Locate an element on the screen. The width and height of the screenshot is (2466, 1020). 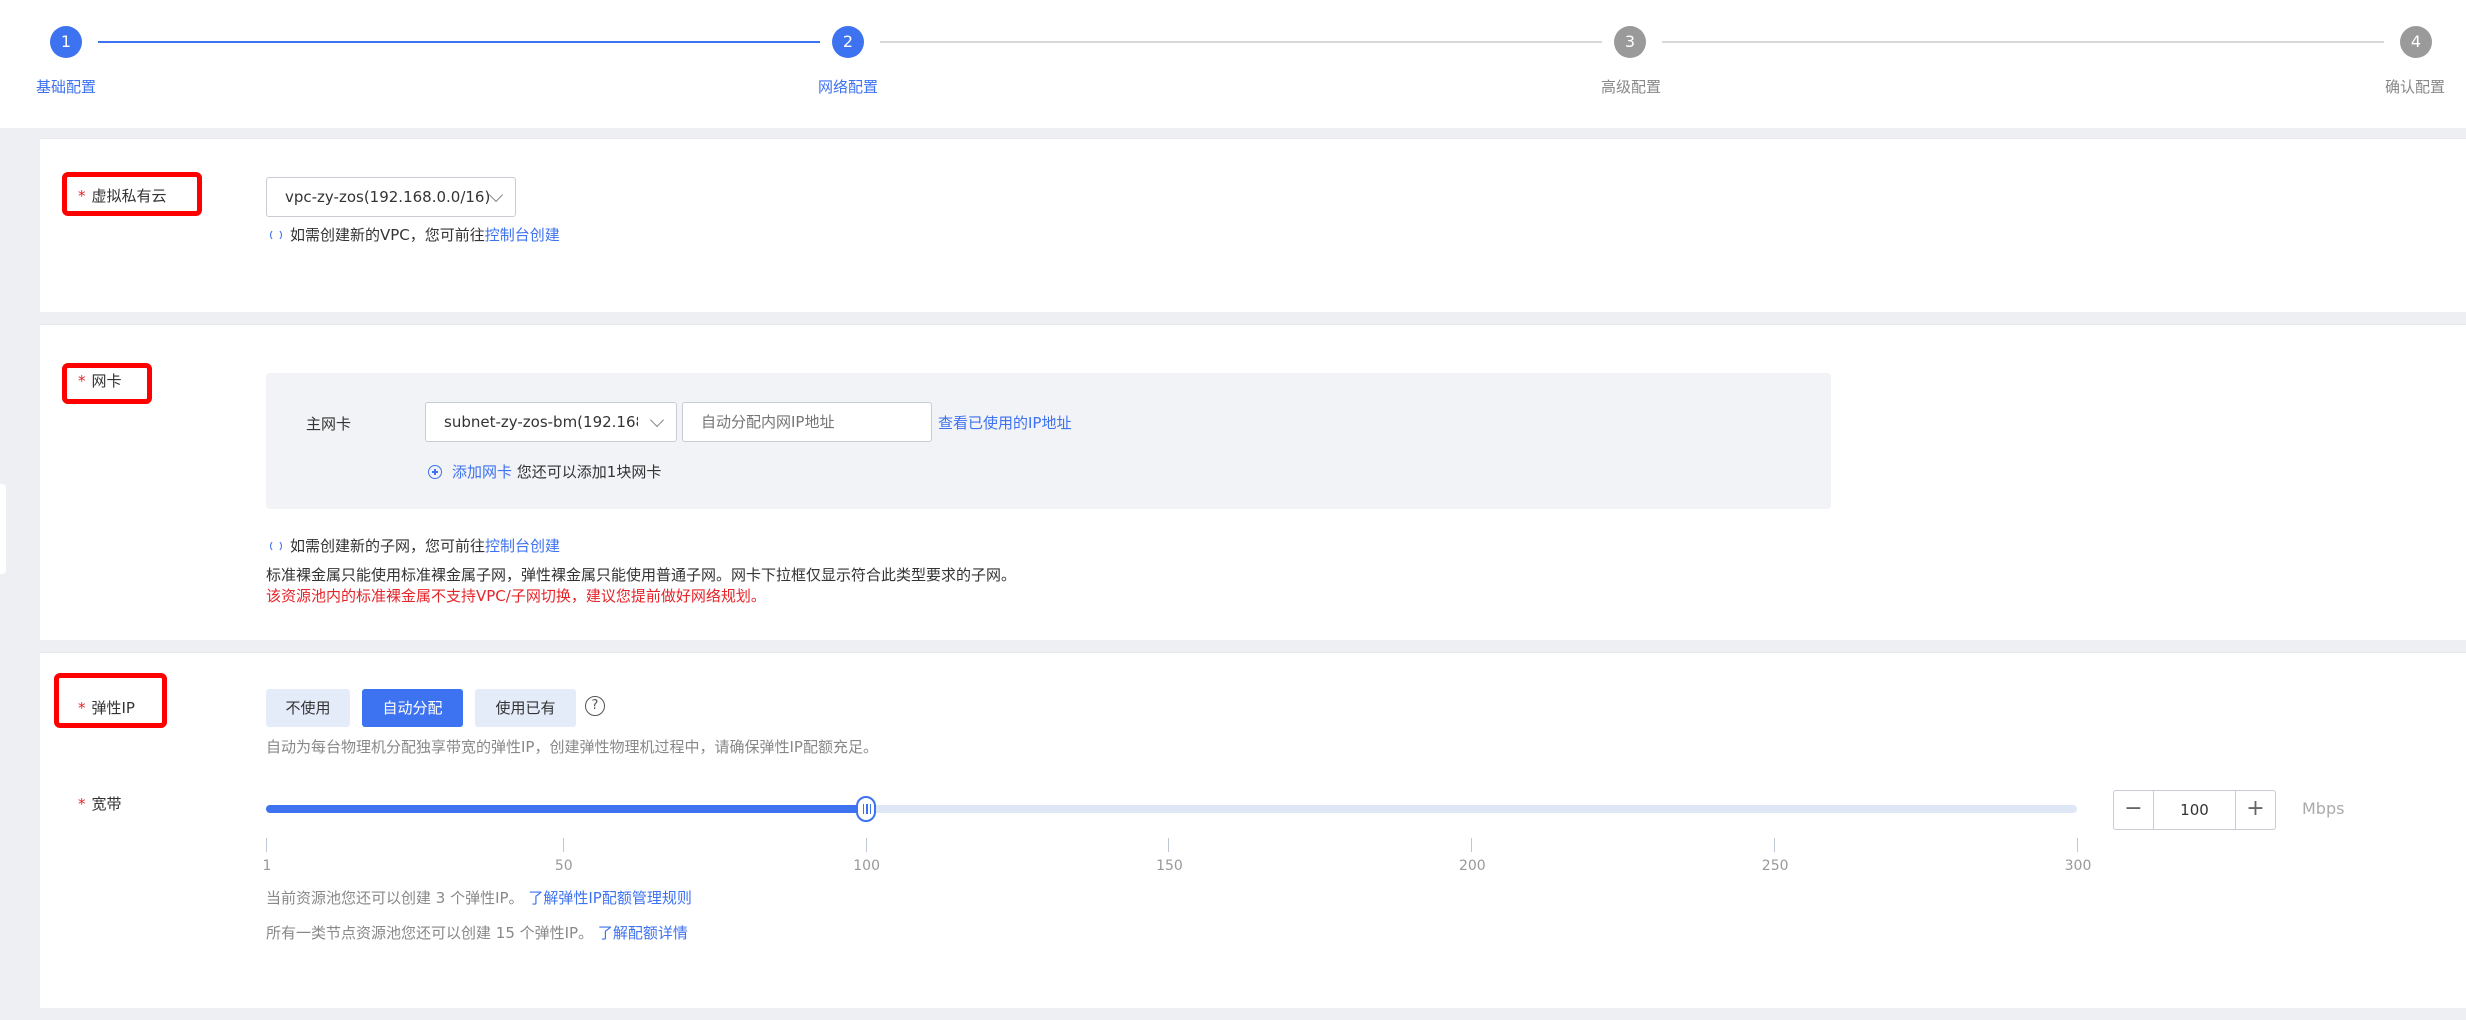
eip-option-existing: 使用已有 is located at coordinates (525, 708).